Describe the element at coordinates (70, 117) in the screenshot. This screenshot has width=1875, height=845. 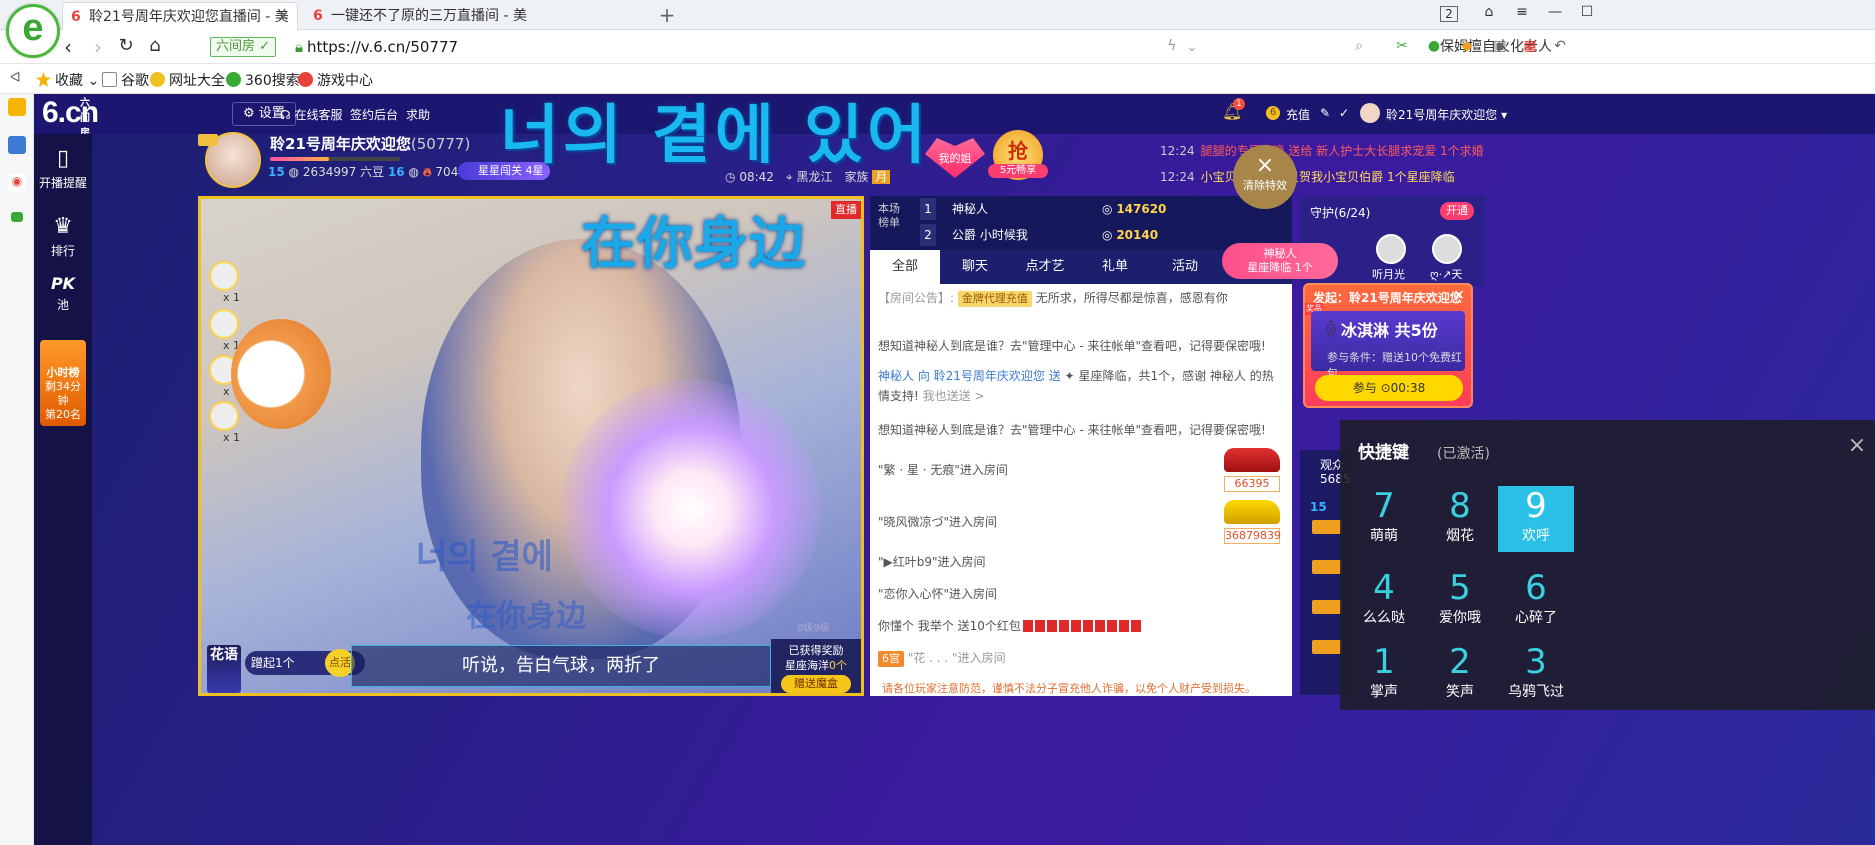
I see `site-logo: 6.cn六间房` at that location.